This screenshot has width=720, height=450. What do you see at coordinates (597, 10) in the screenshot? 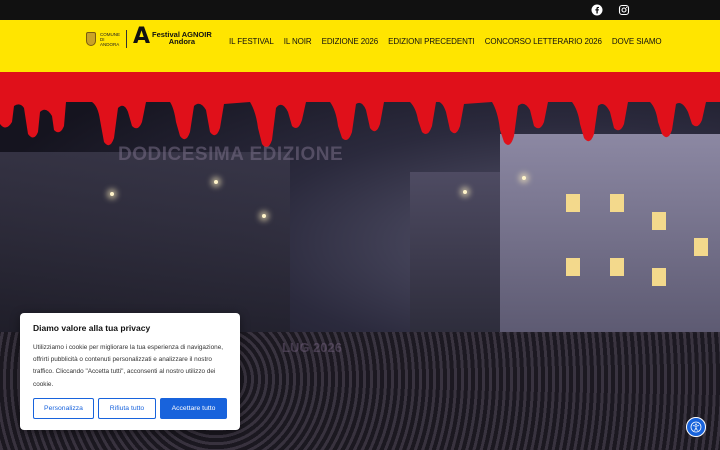
I see `facebook-icon` at bounding box center [597, 10].